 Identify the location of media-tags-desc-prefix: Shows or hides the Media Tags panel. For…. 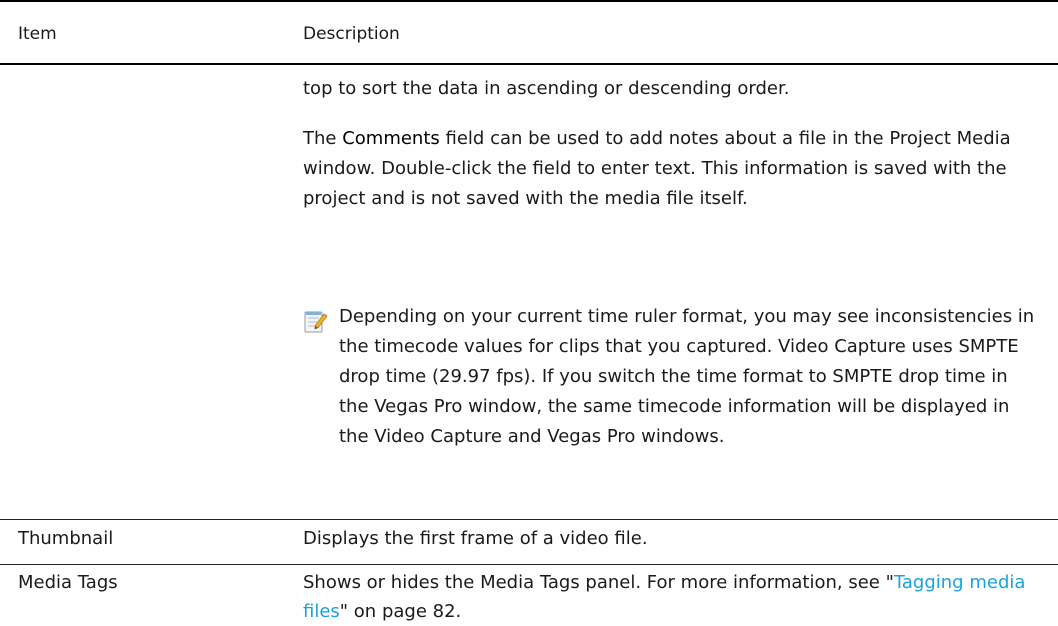
(598, 582).